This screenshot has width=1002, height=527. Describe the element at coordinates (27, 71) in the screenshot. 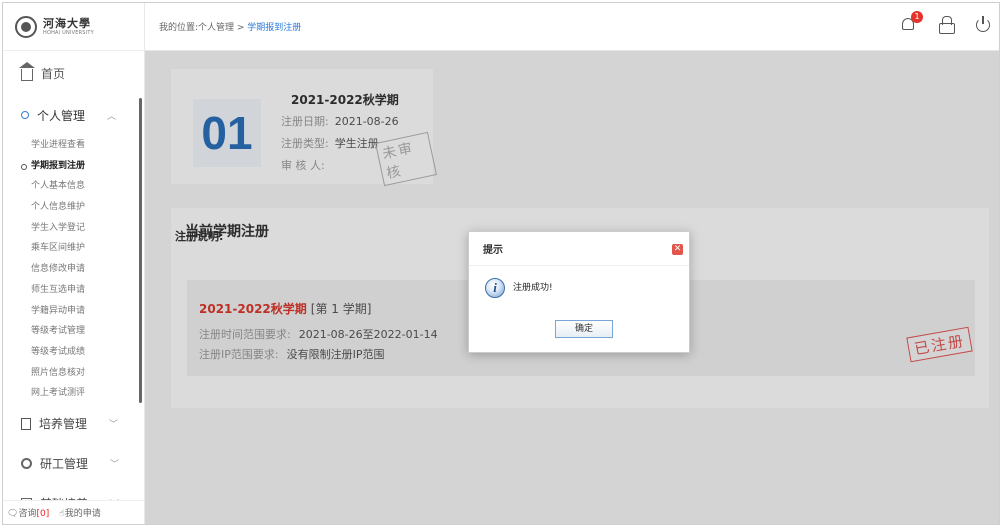

I see `home-icon` at that location.